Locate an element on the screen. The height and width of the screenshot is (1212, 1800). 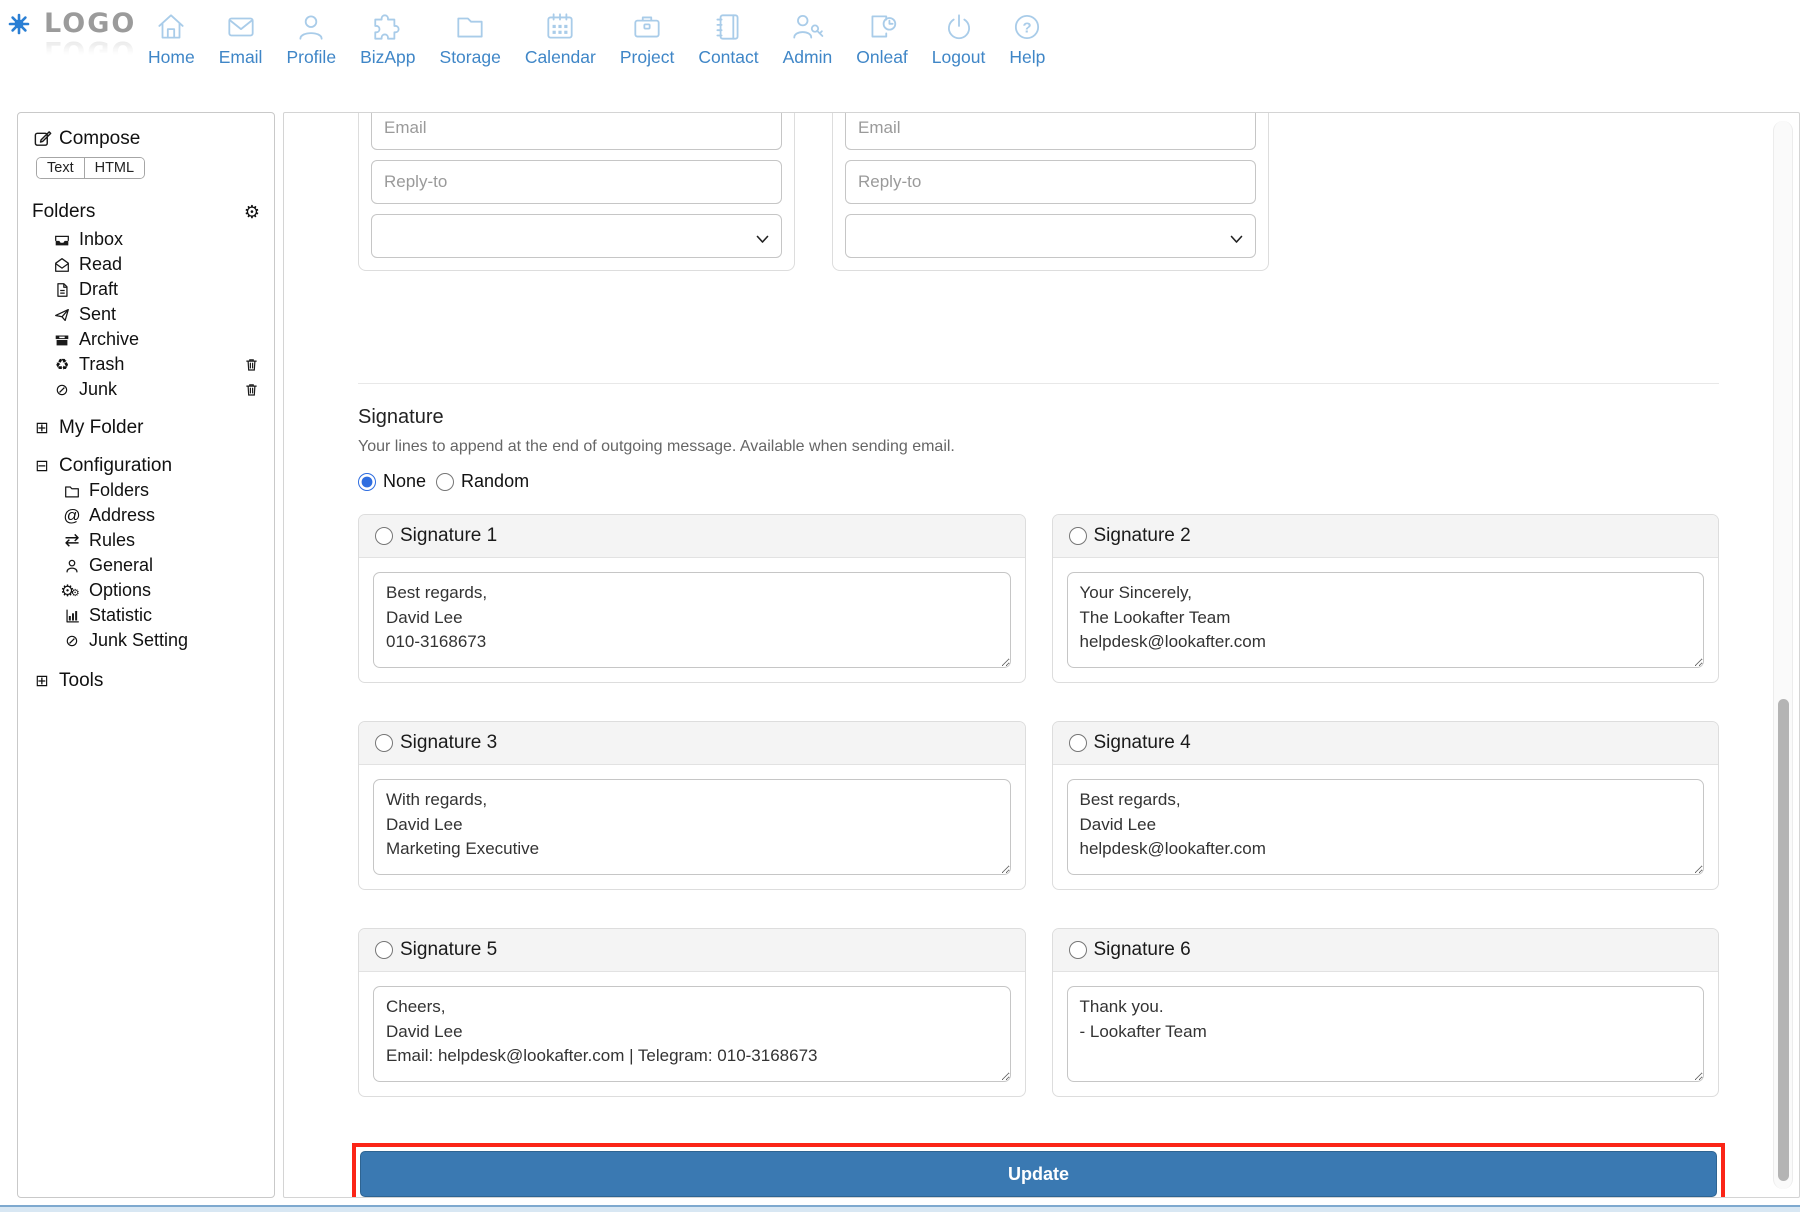
admin-icon is located at coordinates (807, 27).